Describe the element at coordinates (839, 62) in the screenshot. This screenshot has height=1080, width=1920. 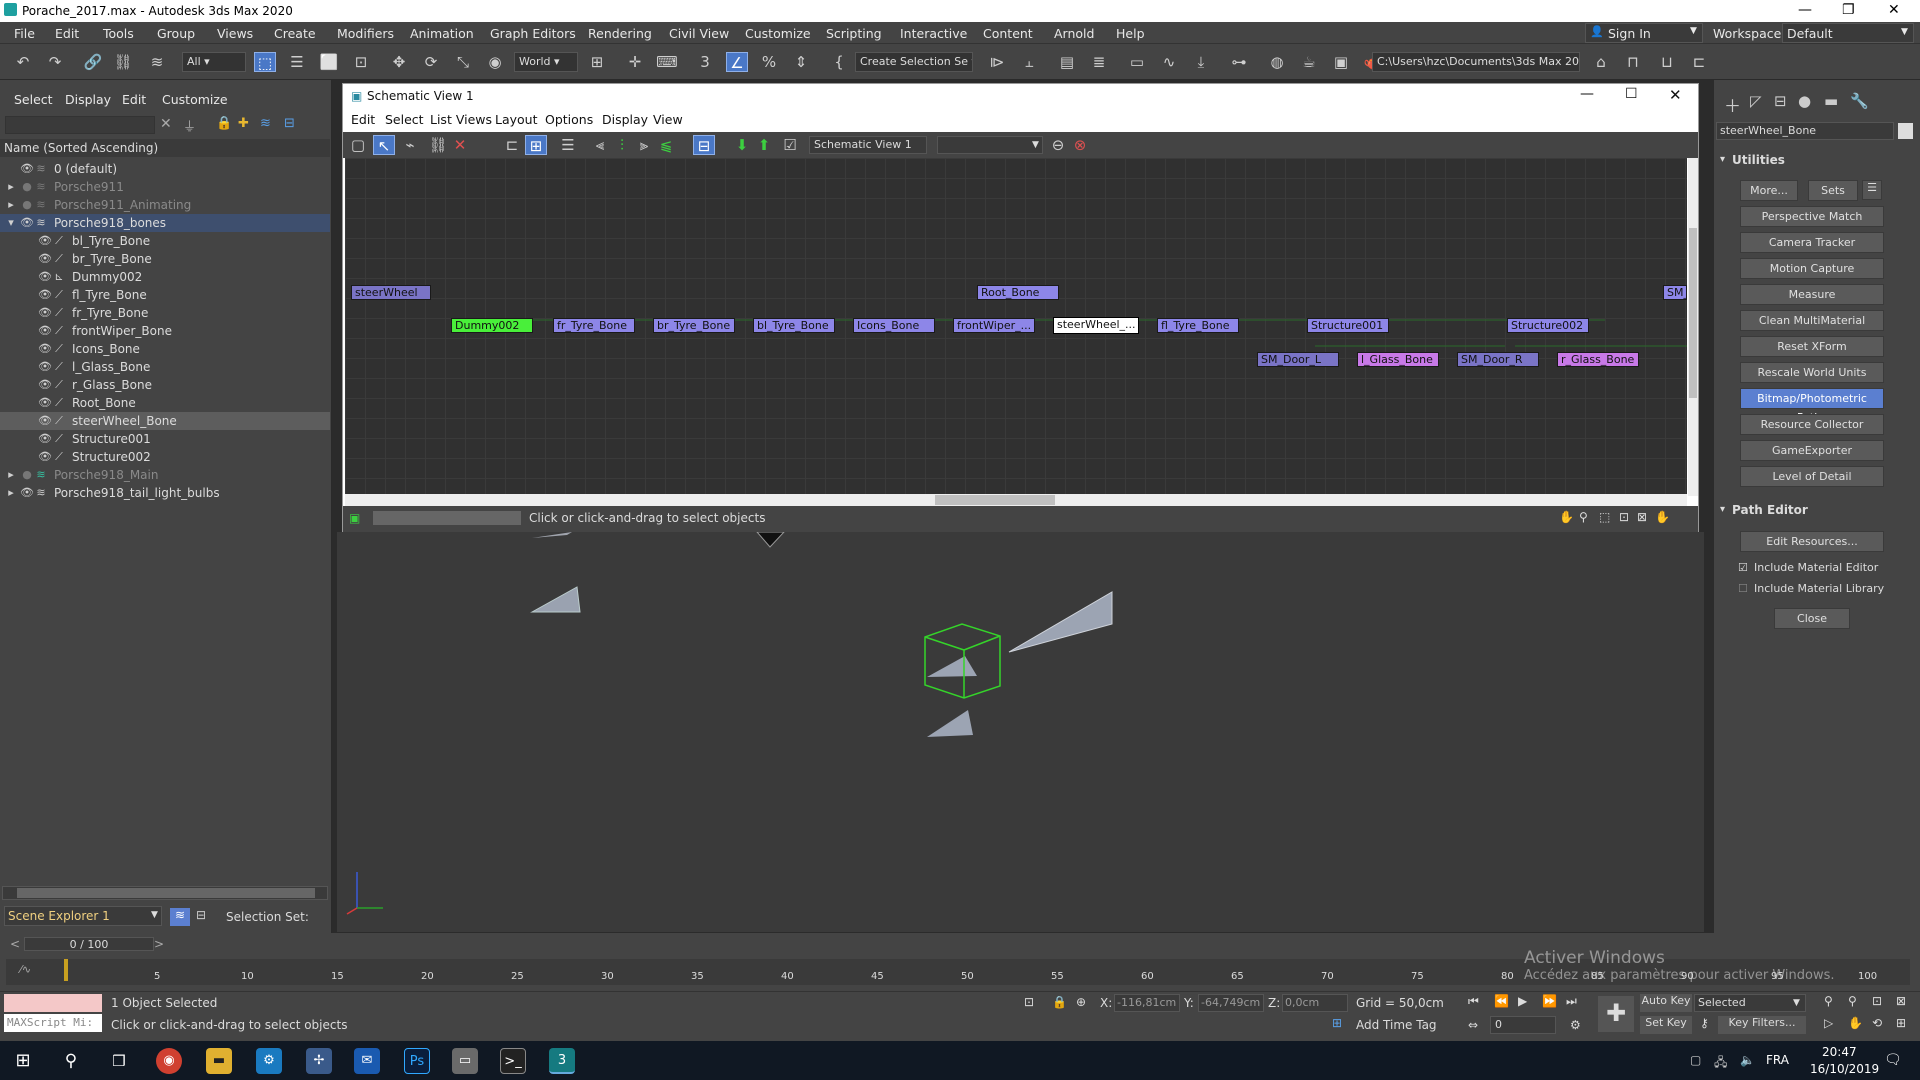
I see `edit-named-sets-icon: {` at that location.